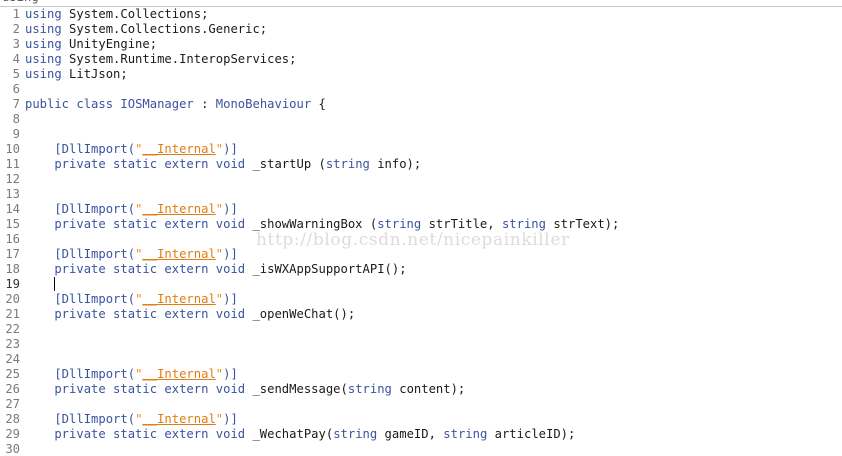  Describe the element at coordinates (296, 389) in the screenshot. I see `code-token: _sendMessage(` at that location.